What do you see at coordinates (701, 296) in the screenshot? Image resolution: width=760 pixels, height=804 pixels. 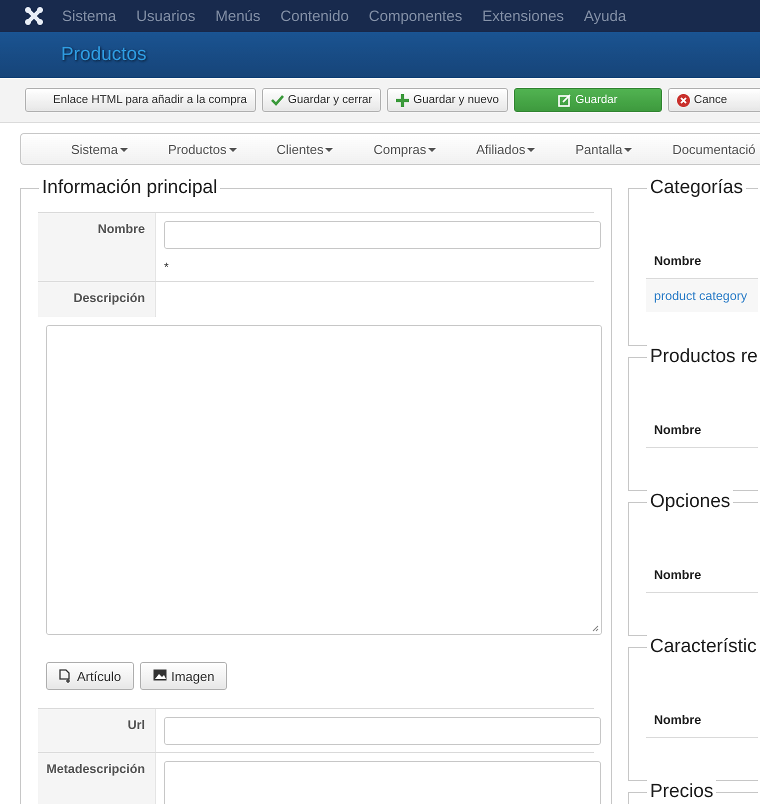 I see `category-link: product category` at bounding box center [701, 296].